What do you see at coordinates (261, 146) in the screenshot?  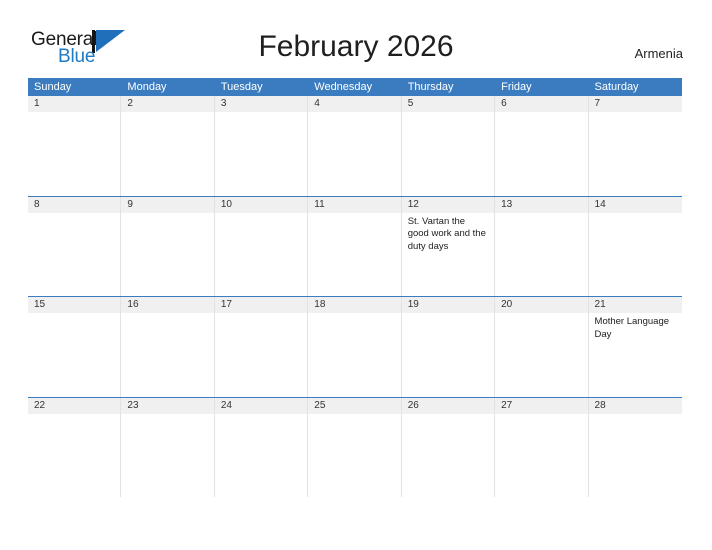 I see `calendar-day-cell: 3` at bounding box center [261, 146].